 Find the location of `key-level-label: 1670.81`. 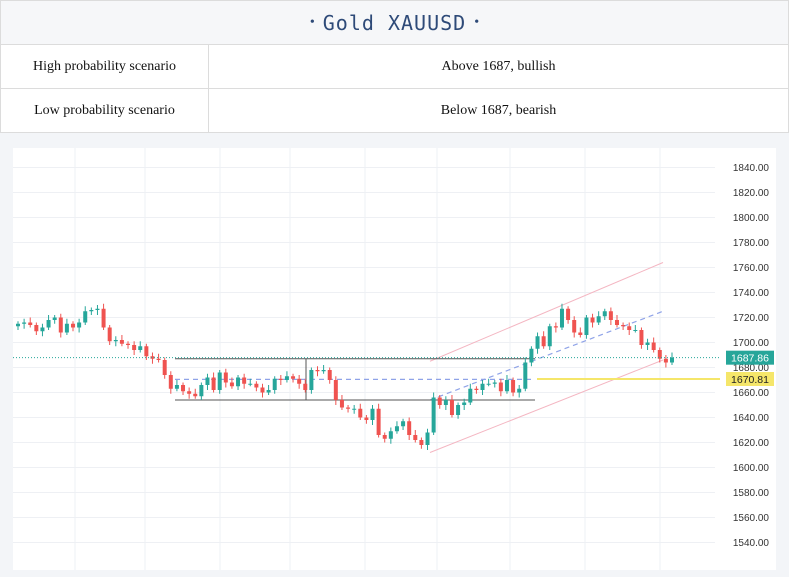

key-level-label: 1670.81 is located at coordinates (750, 380).